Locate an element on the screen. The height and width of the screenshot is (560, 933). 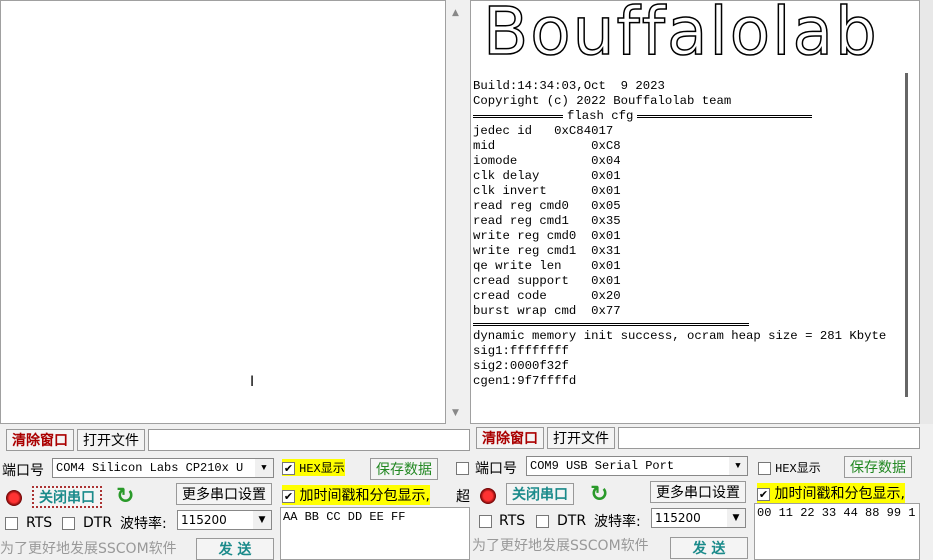
send-textarea: AA BB CC DD EE FF is located at coordinates (375, 533).